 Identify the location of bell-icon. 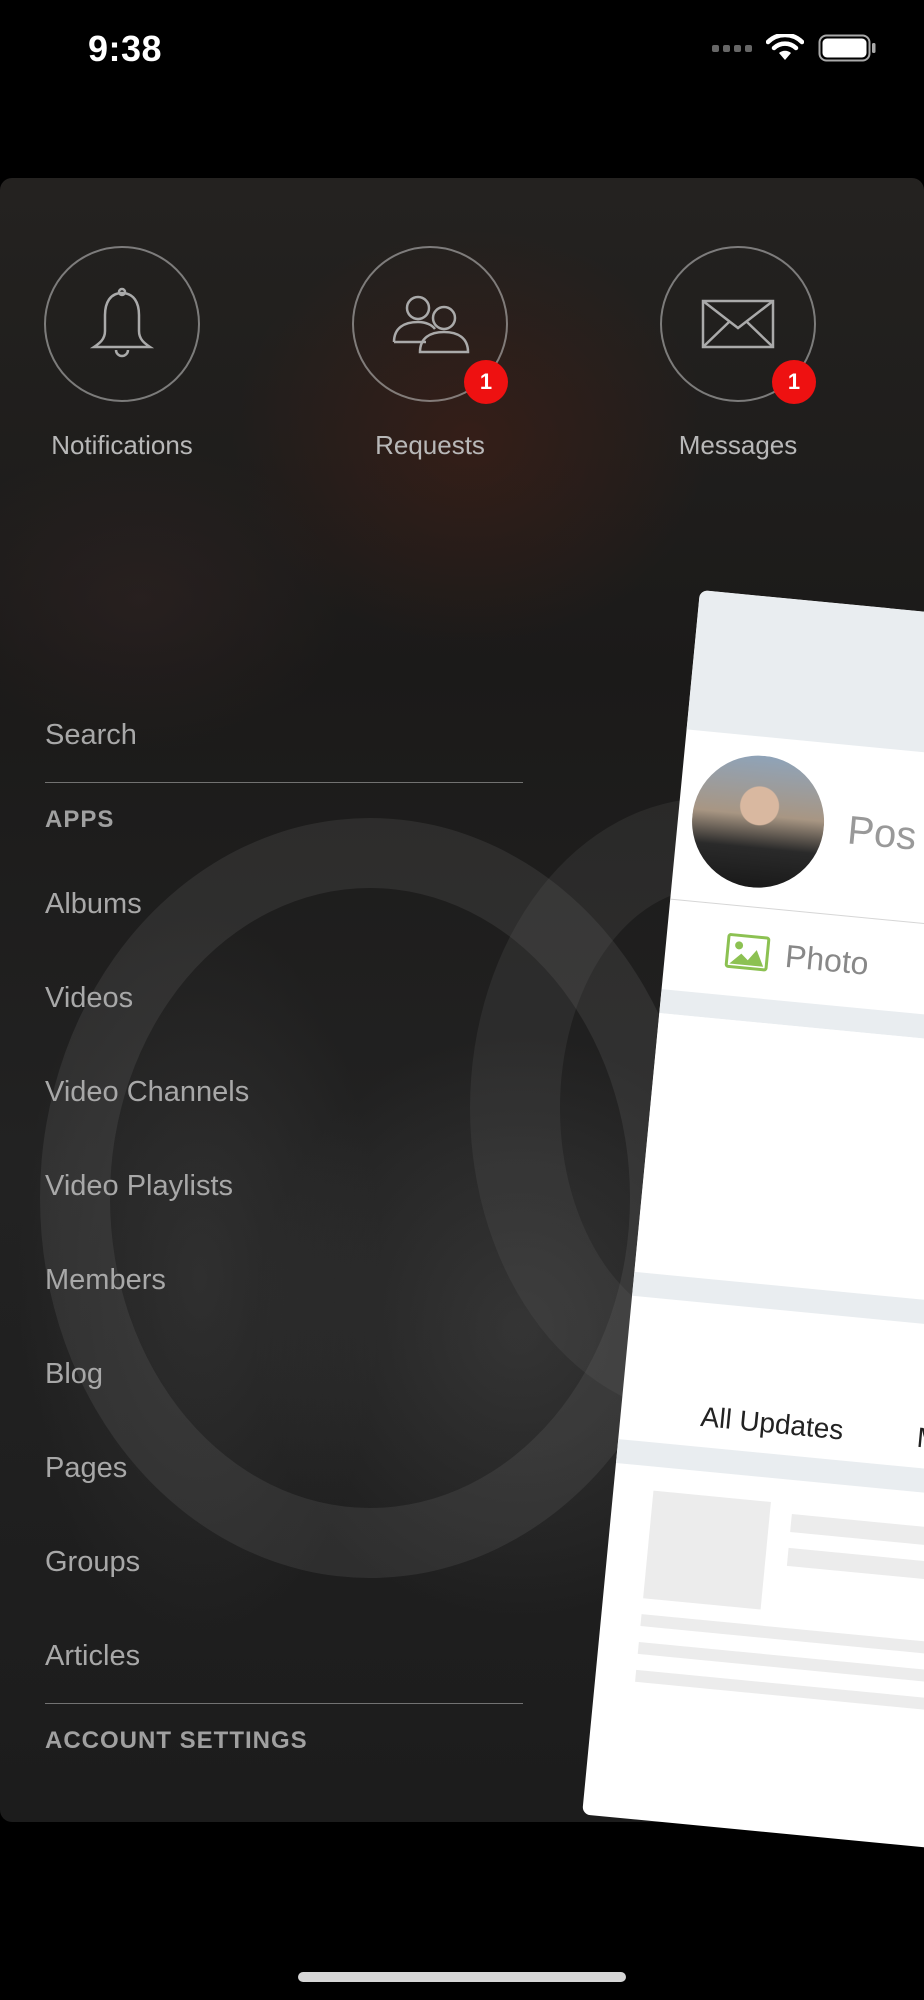
(122, 322).